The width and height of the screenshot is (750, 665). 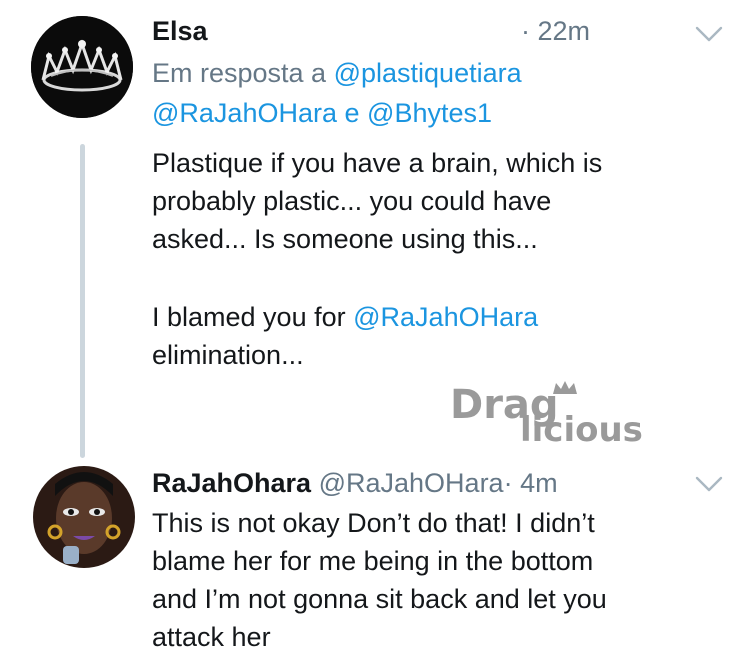 What do you see at coordinates (428, 73) in the screenshot?
I see `mention-link: @plastiquetiara` at bounding box center [428, 73].